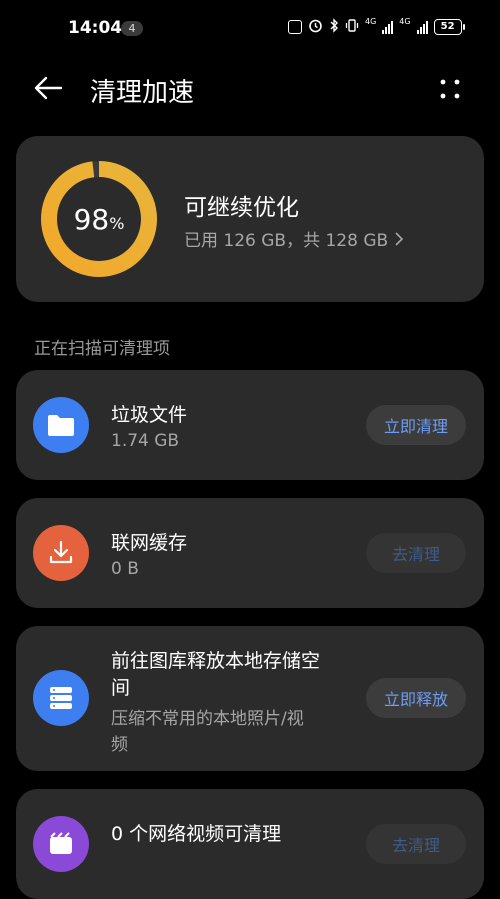  I want to click on network-type-1: 4G, so click(371, 21).